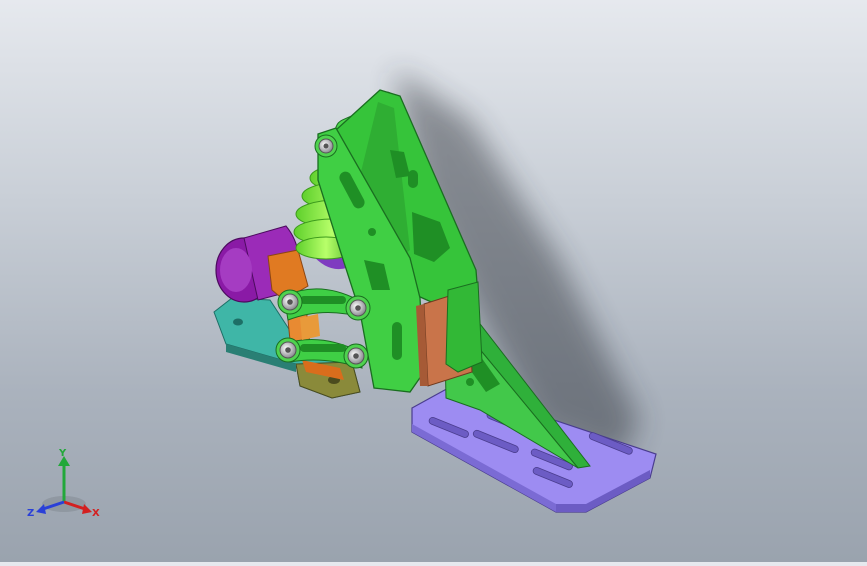 The width and height of the screenshot is (867, 566). Describe the element at coordinates (356, 356) in the screenshot. I see `bolt-lower-right` at that location.